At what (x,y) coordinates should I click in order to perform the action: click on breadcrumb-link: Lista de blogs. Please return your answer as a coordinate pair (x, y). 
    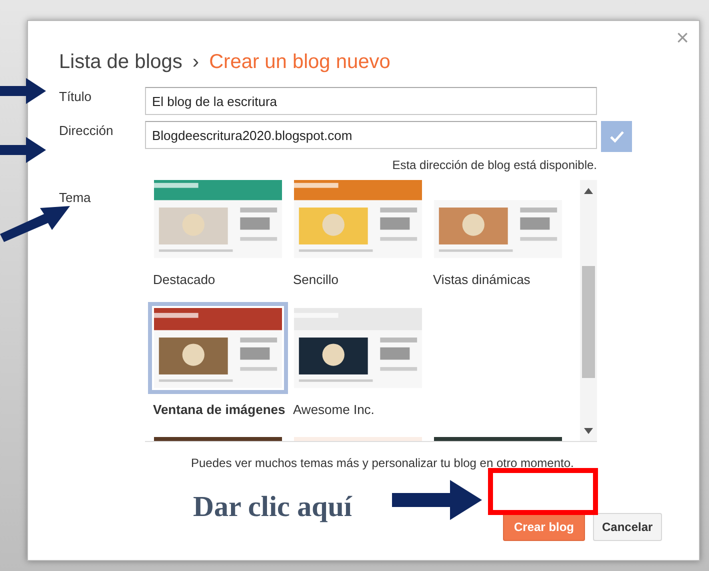
    Looking at the image, I should click on (120, 62).